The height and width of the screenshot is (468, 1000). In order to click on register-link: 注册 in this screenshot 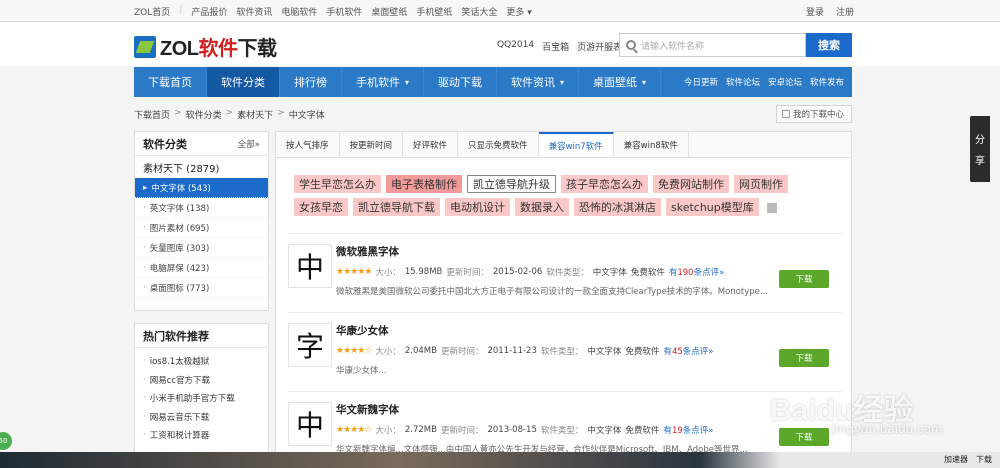, I will do `click(845, 11)`.